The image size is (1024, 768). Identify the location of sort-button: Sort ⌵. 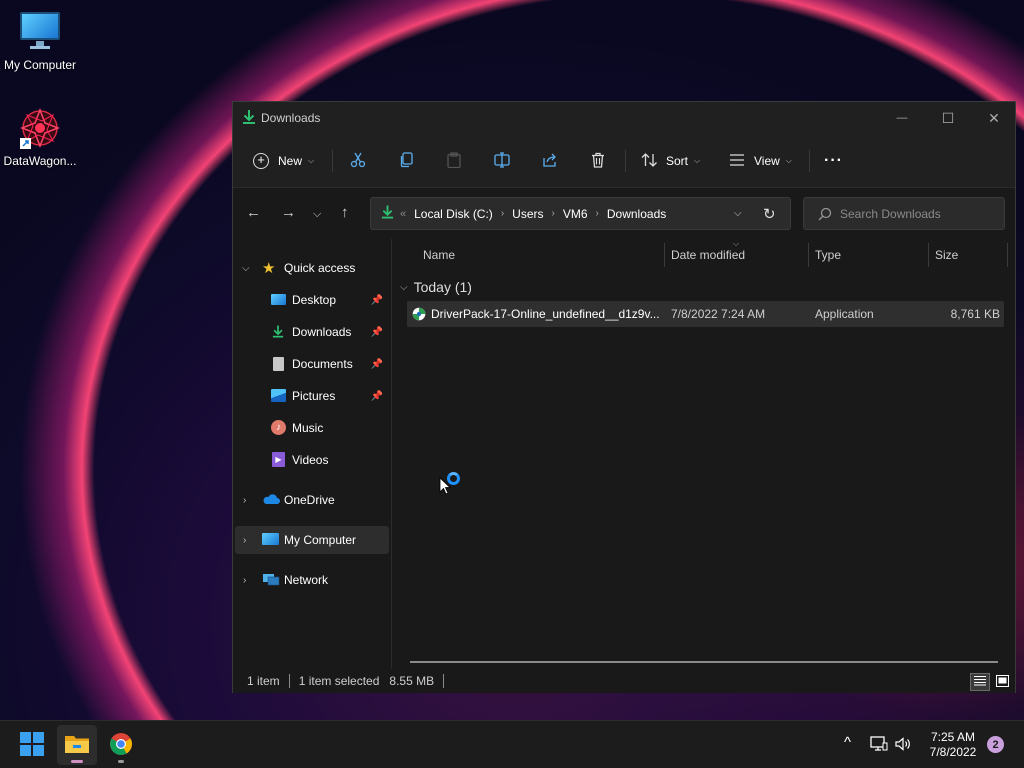
(670, 161).